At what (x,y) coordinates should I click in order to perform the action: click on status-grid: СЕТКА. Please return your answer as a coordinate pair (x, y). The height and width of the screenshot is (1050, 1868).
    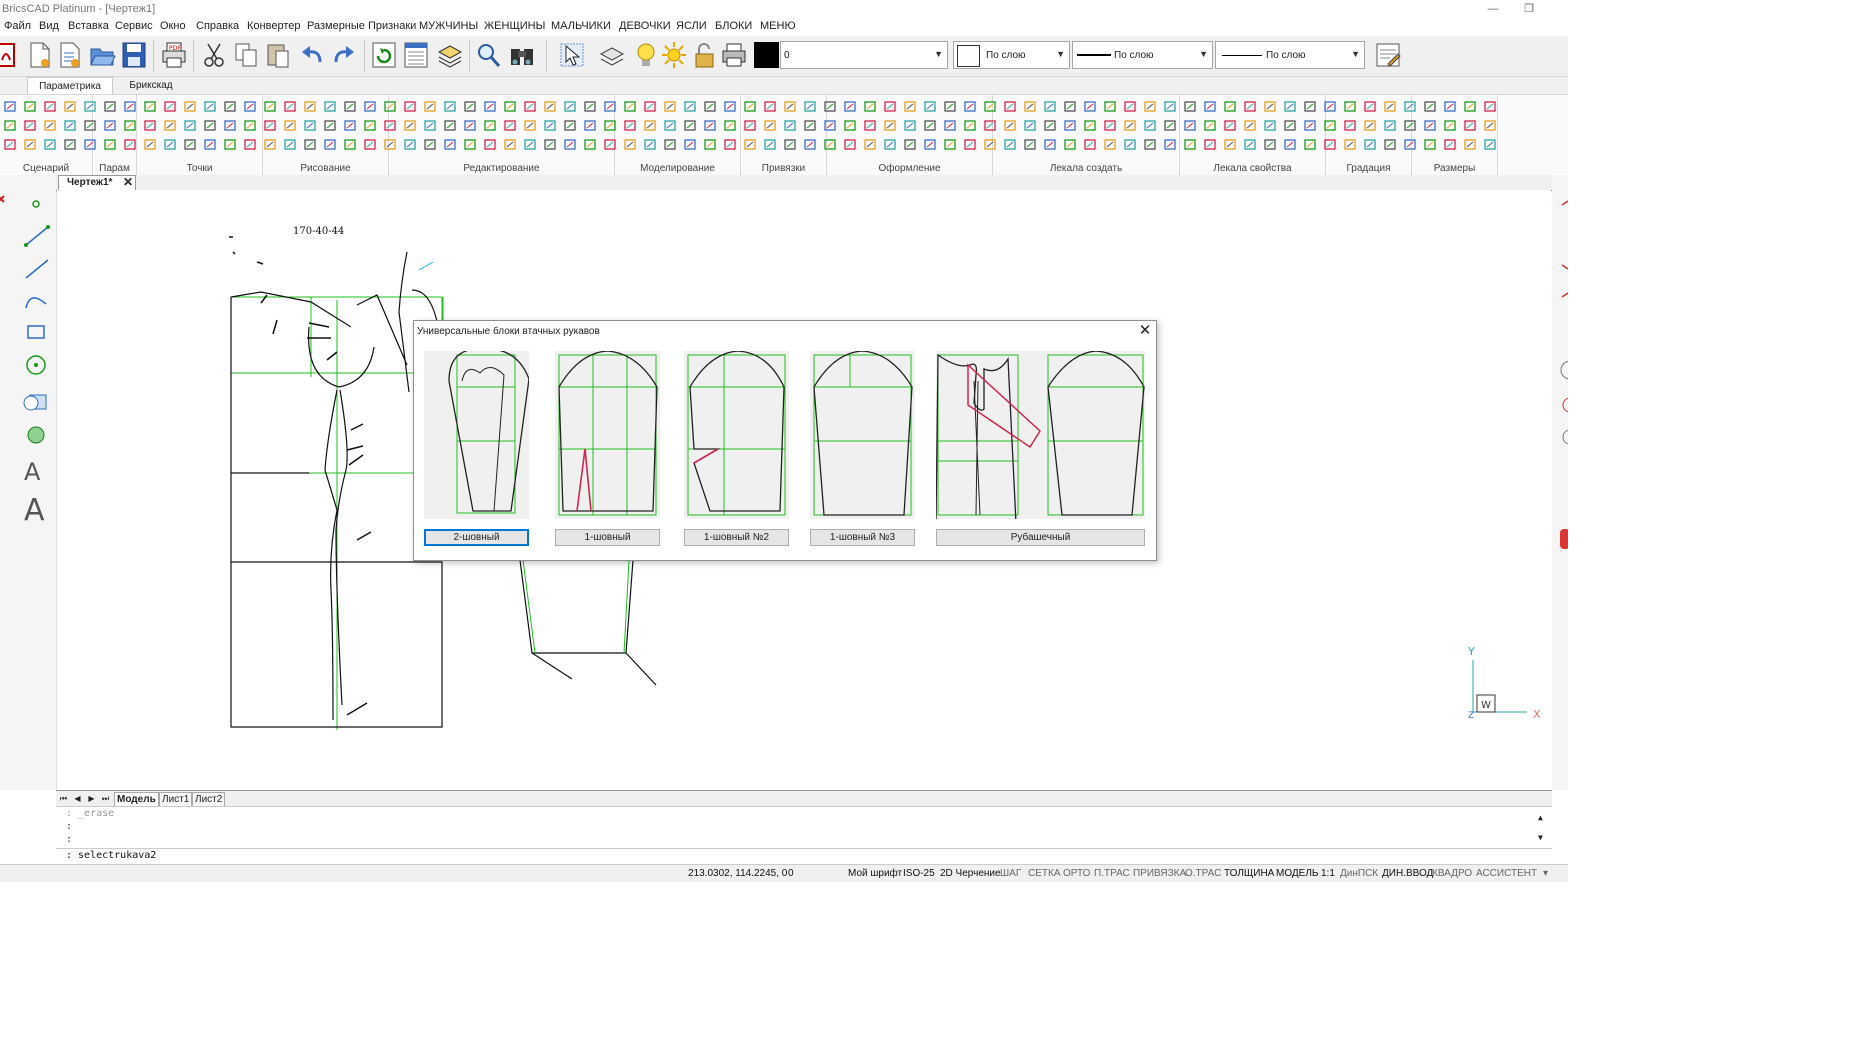
    Looking at the image, I should click on (1044, 873).